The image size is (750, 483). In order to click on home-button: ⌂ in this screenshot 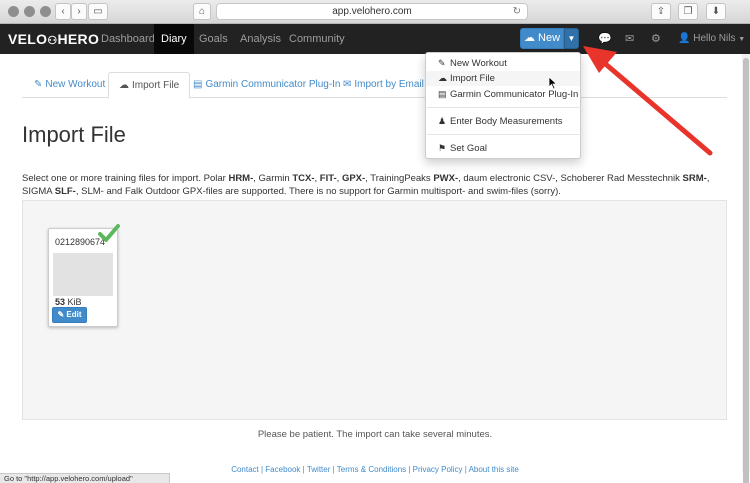, I will do `click(202, 11)`.